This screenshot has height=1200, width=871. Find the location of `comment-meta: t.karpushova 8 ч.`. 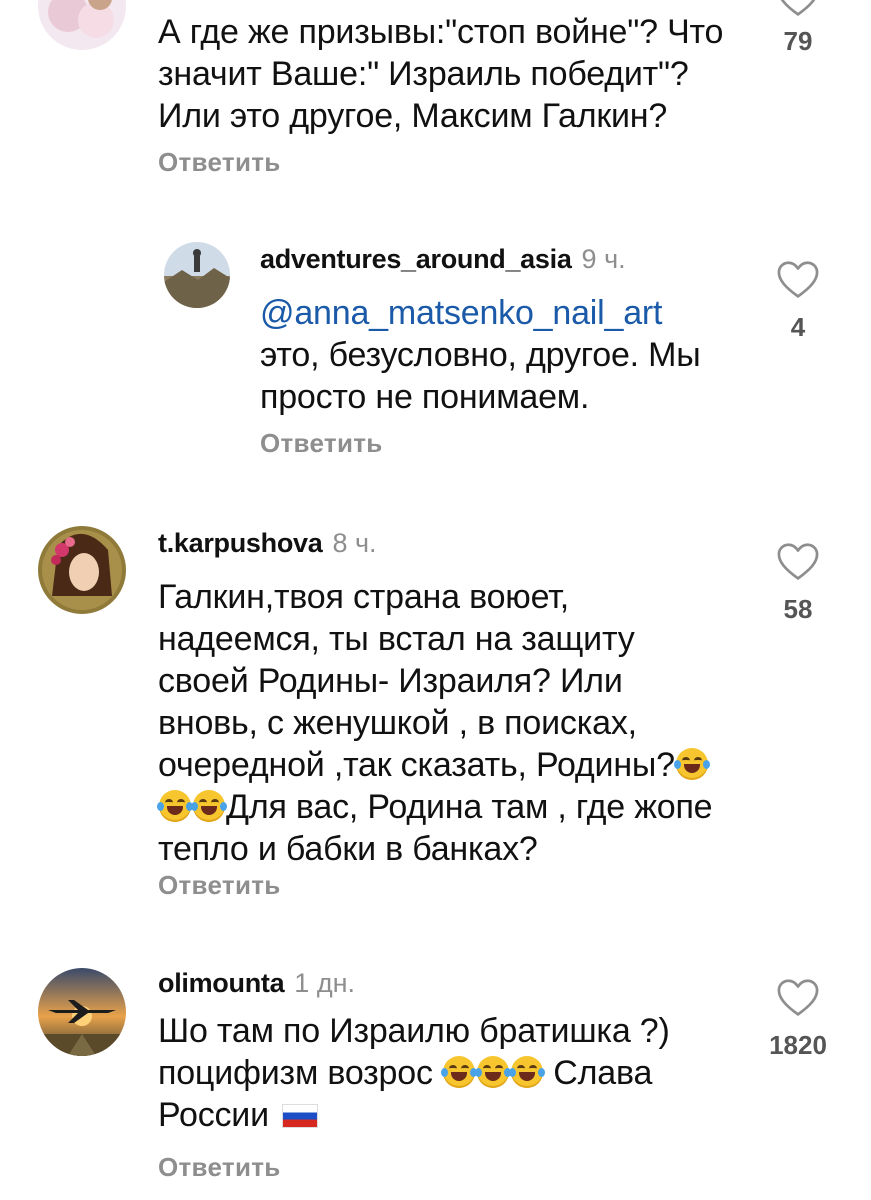

comment-meta: t.karpushova 8 ч. is located at coordinates (267, 543).